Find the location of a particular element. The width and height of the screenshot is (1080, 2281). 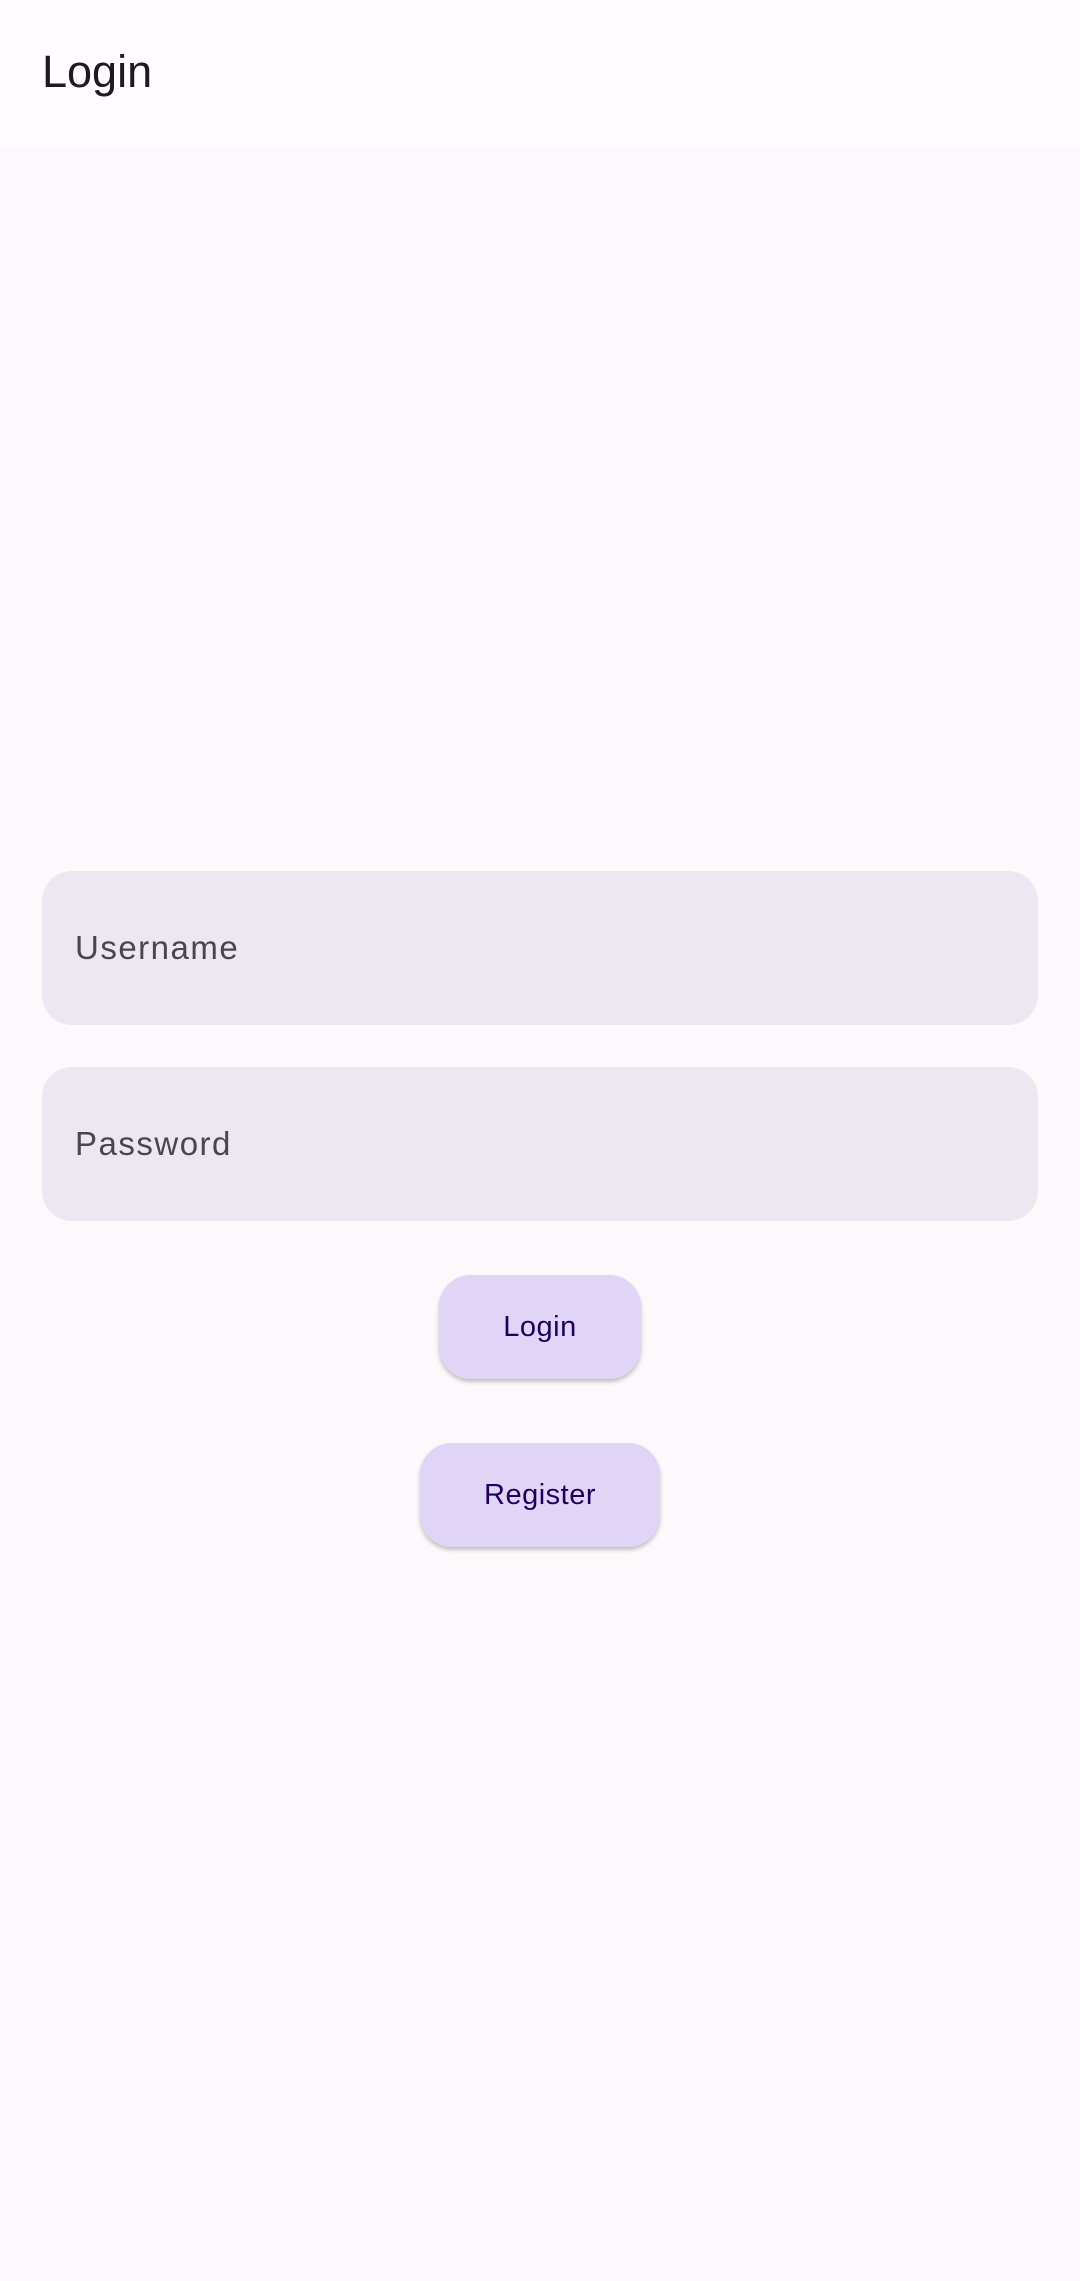

username-field is located at coordinates (540, 948).